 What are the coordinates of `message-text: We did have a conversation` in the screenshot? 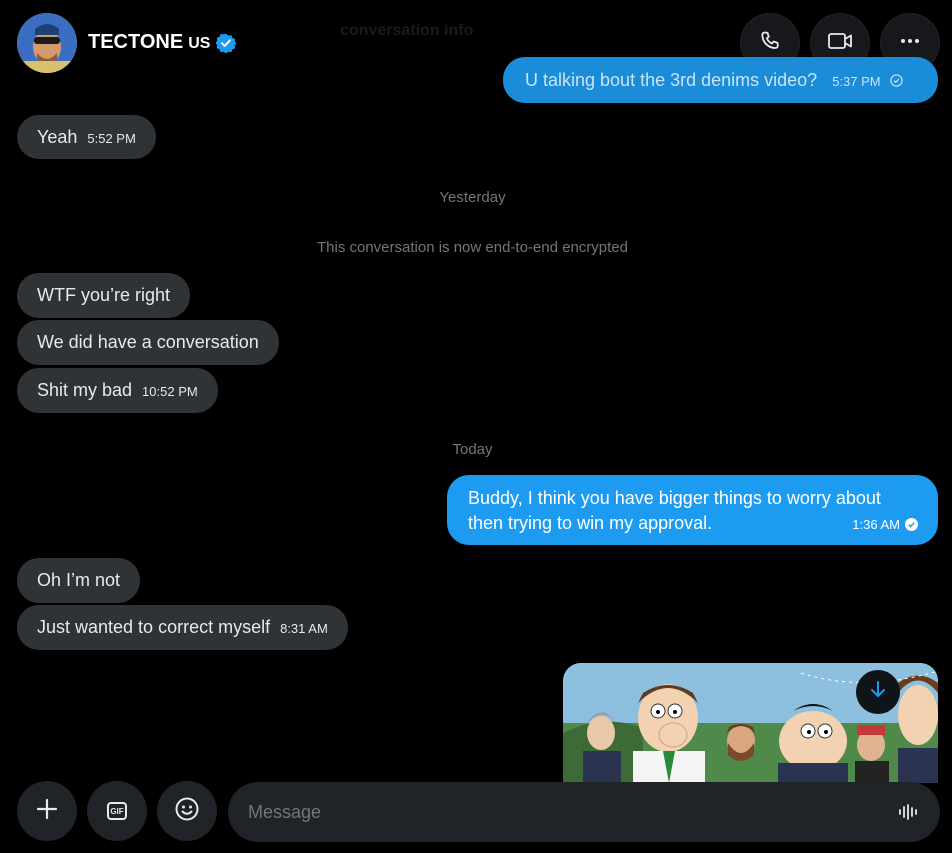 It's located at (148, 342).